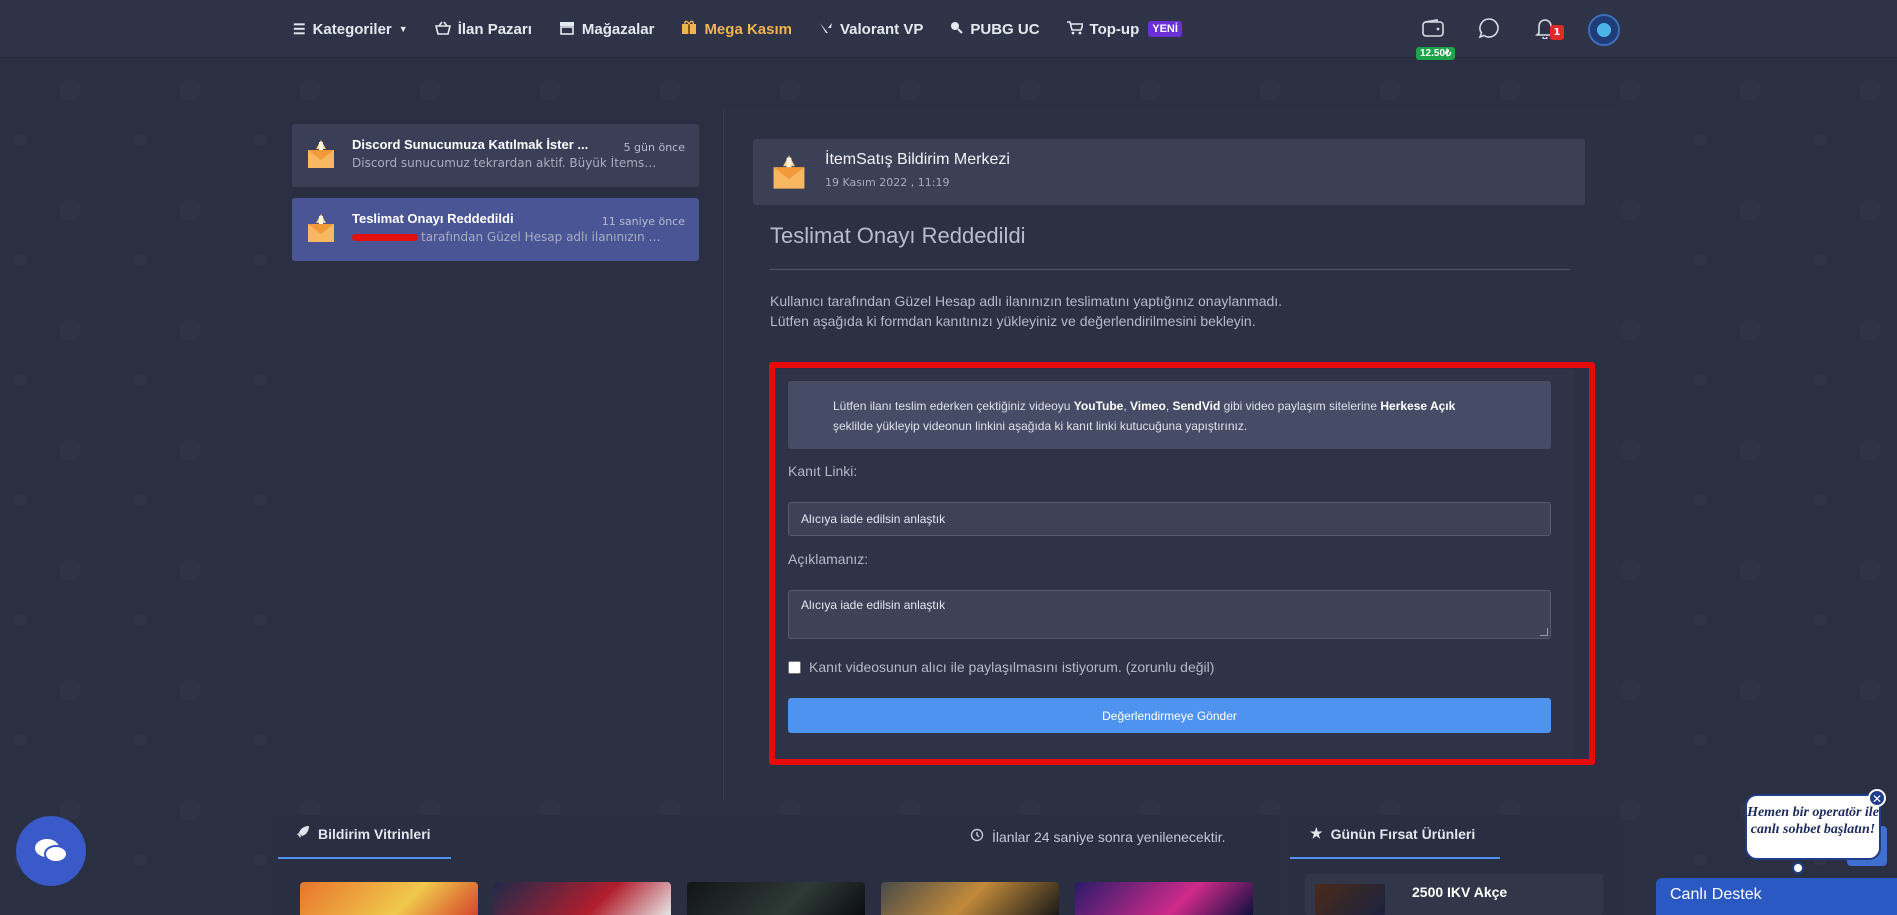  Describe the element at coordinates (1316, 833) in the screenshot. I see `star-icon: ★` at that location.